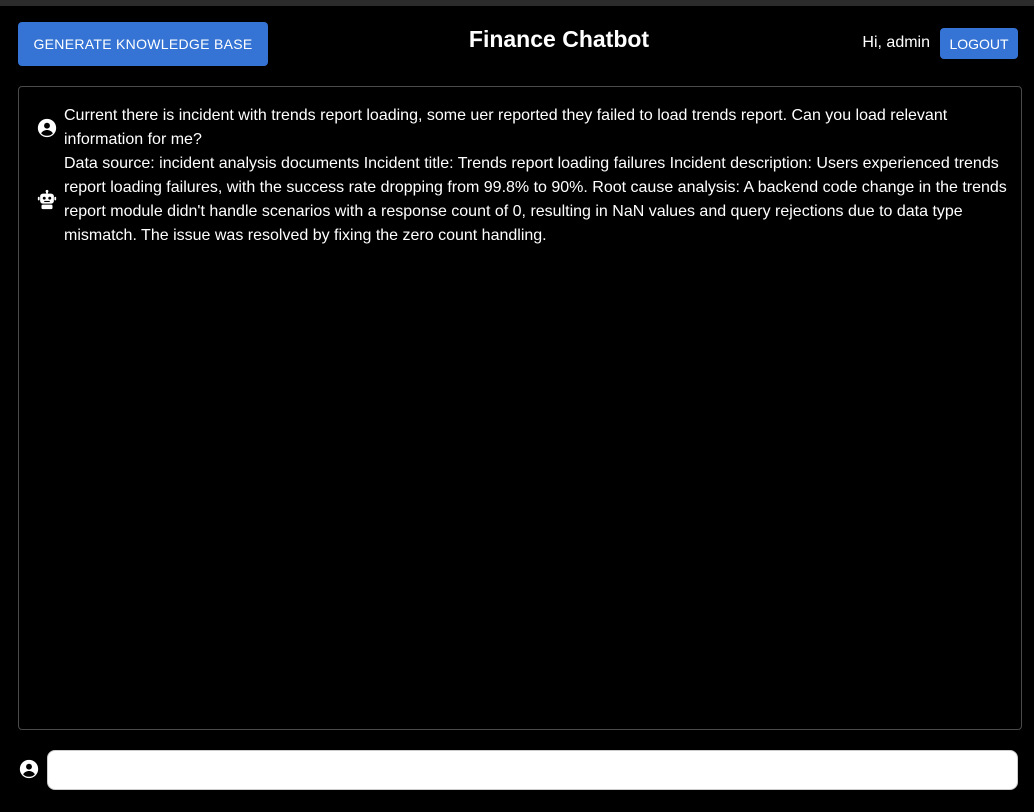 The height and width of the screenshot is (812, 1034). What do you see at coordinates (143, 44) in the screenshot?
I see `generate-knowledge-base-button: GENERATE KNOWLEDGE BASE` at bounding box center [143, 44].